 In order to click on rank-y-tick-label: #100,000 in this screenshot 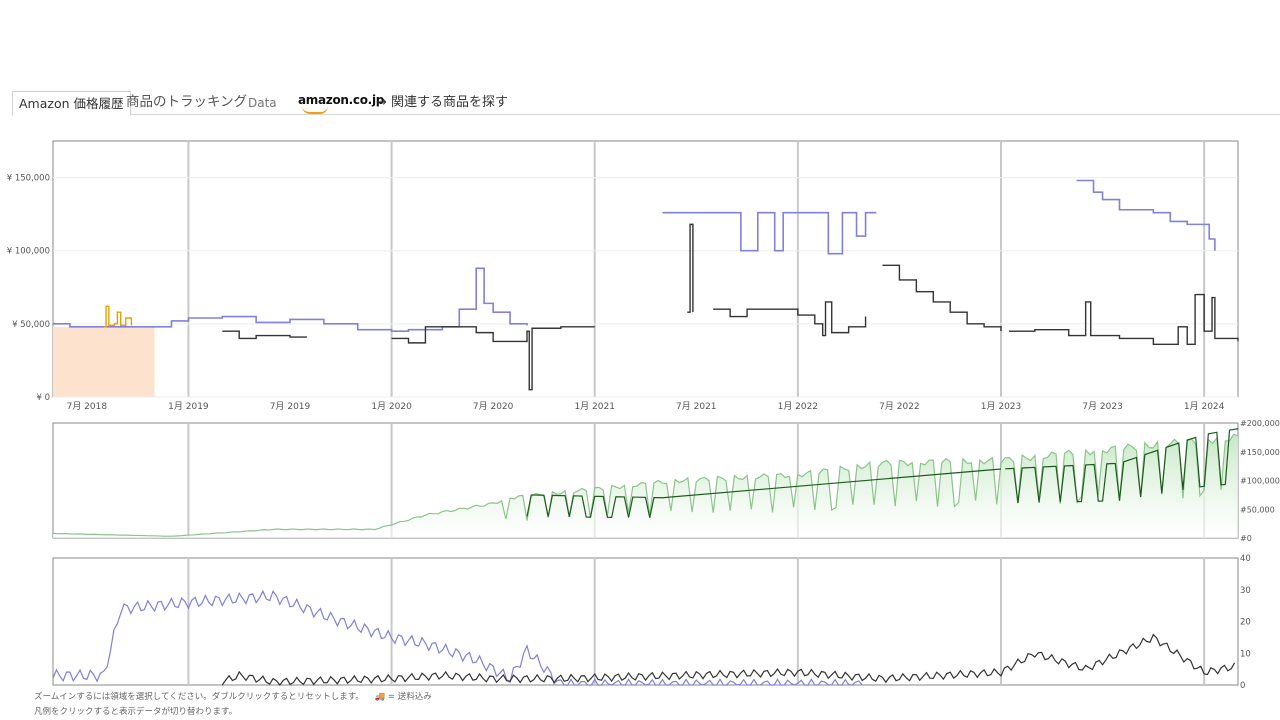, I will do `click(1260, 481)`.